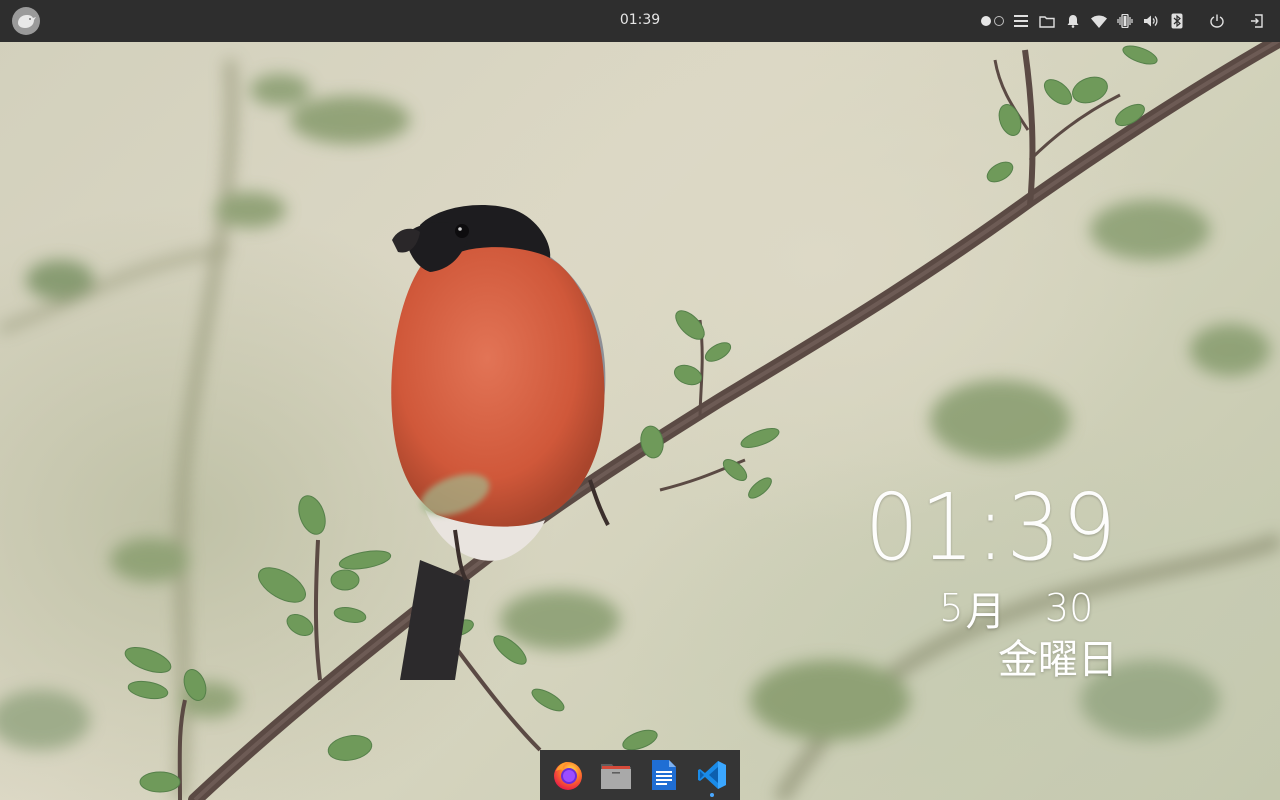 The width and height of the screenshot is (1280, 800). I want to click on dock-writer, so click(664, 775).